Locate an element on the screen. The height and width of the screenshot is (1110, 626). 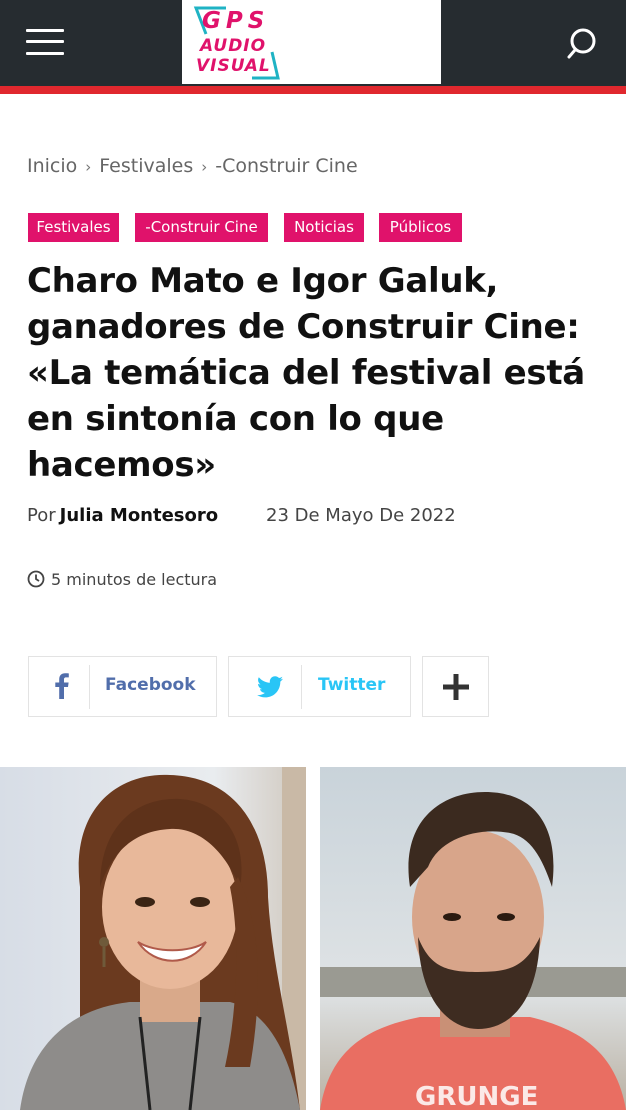
svg-text: GRUNGE is located at coordinates (476, 1096).